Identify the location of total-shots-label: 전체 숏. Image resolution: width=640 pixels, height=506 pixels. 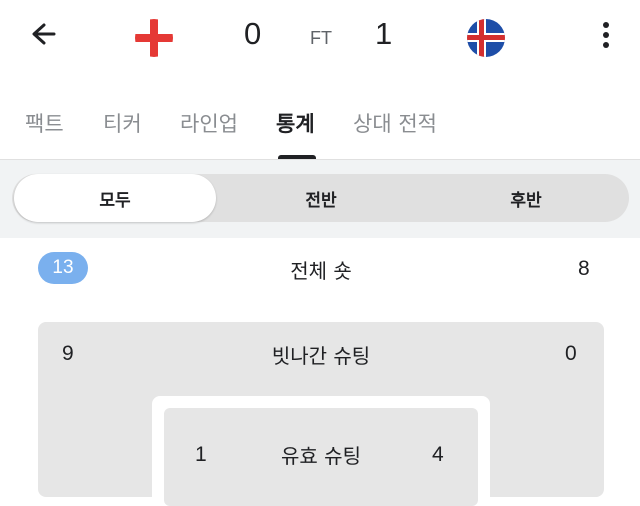
(321, 271).